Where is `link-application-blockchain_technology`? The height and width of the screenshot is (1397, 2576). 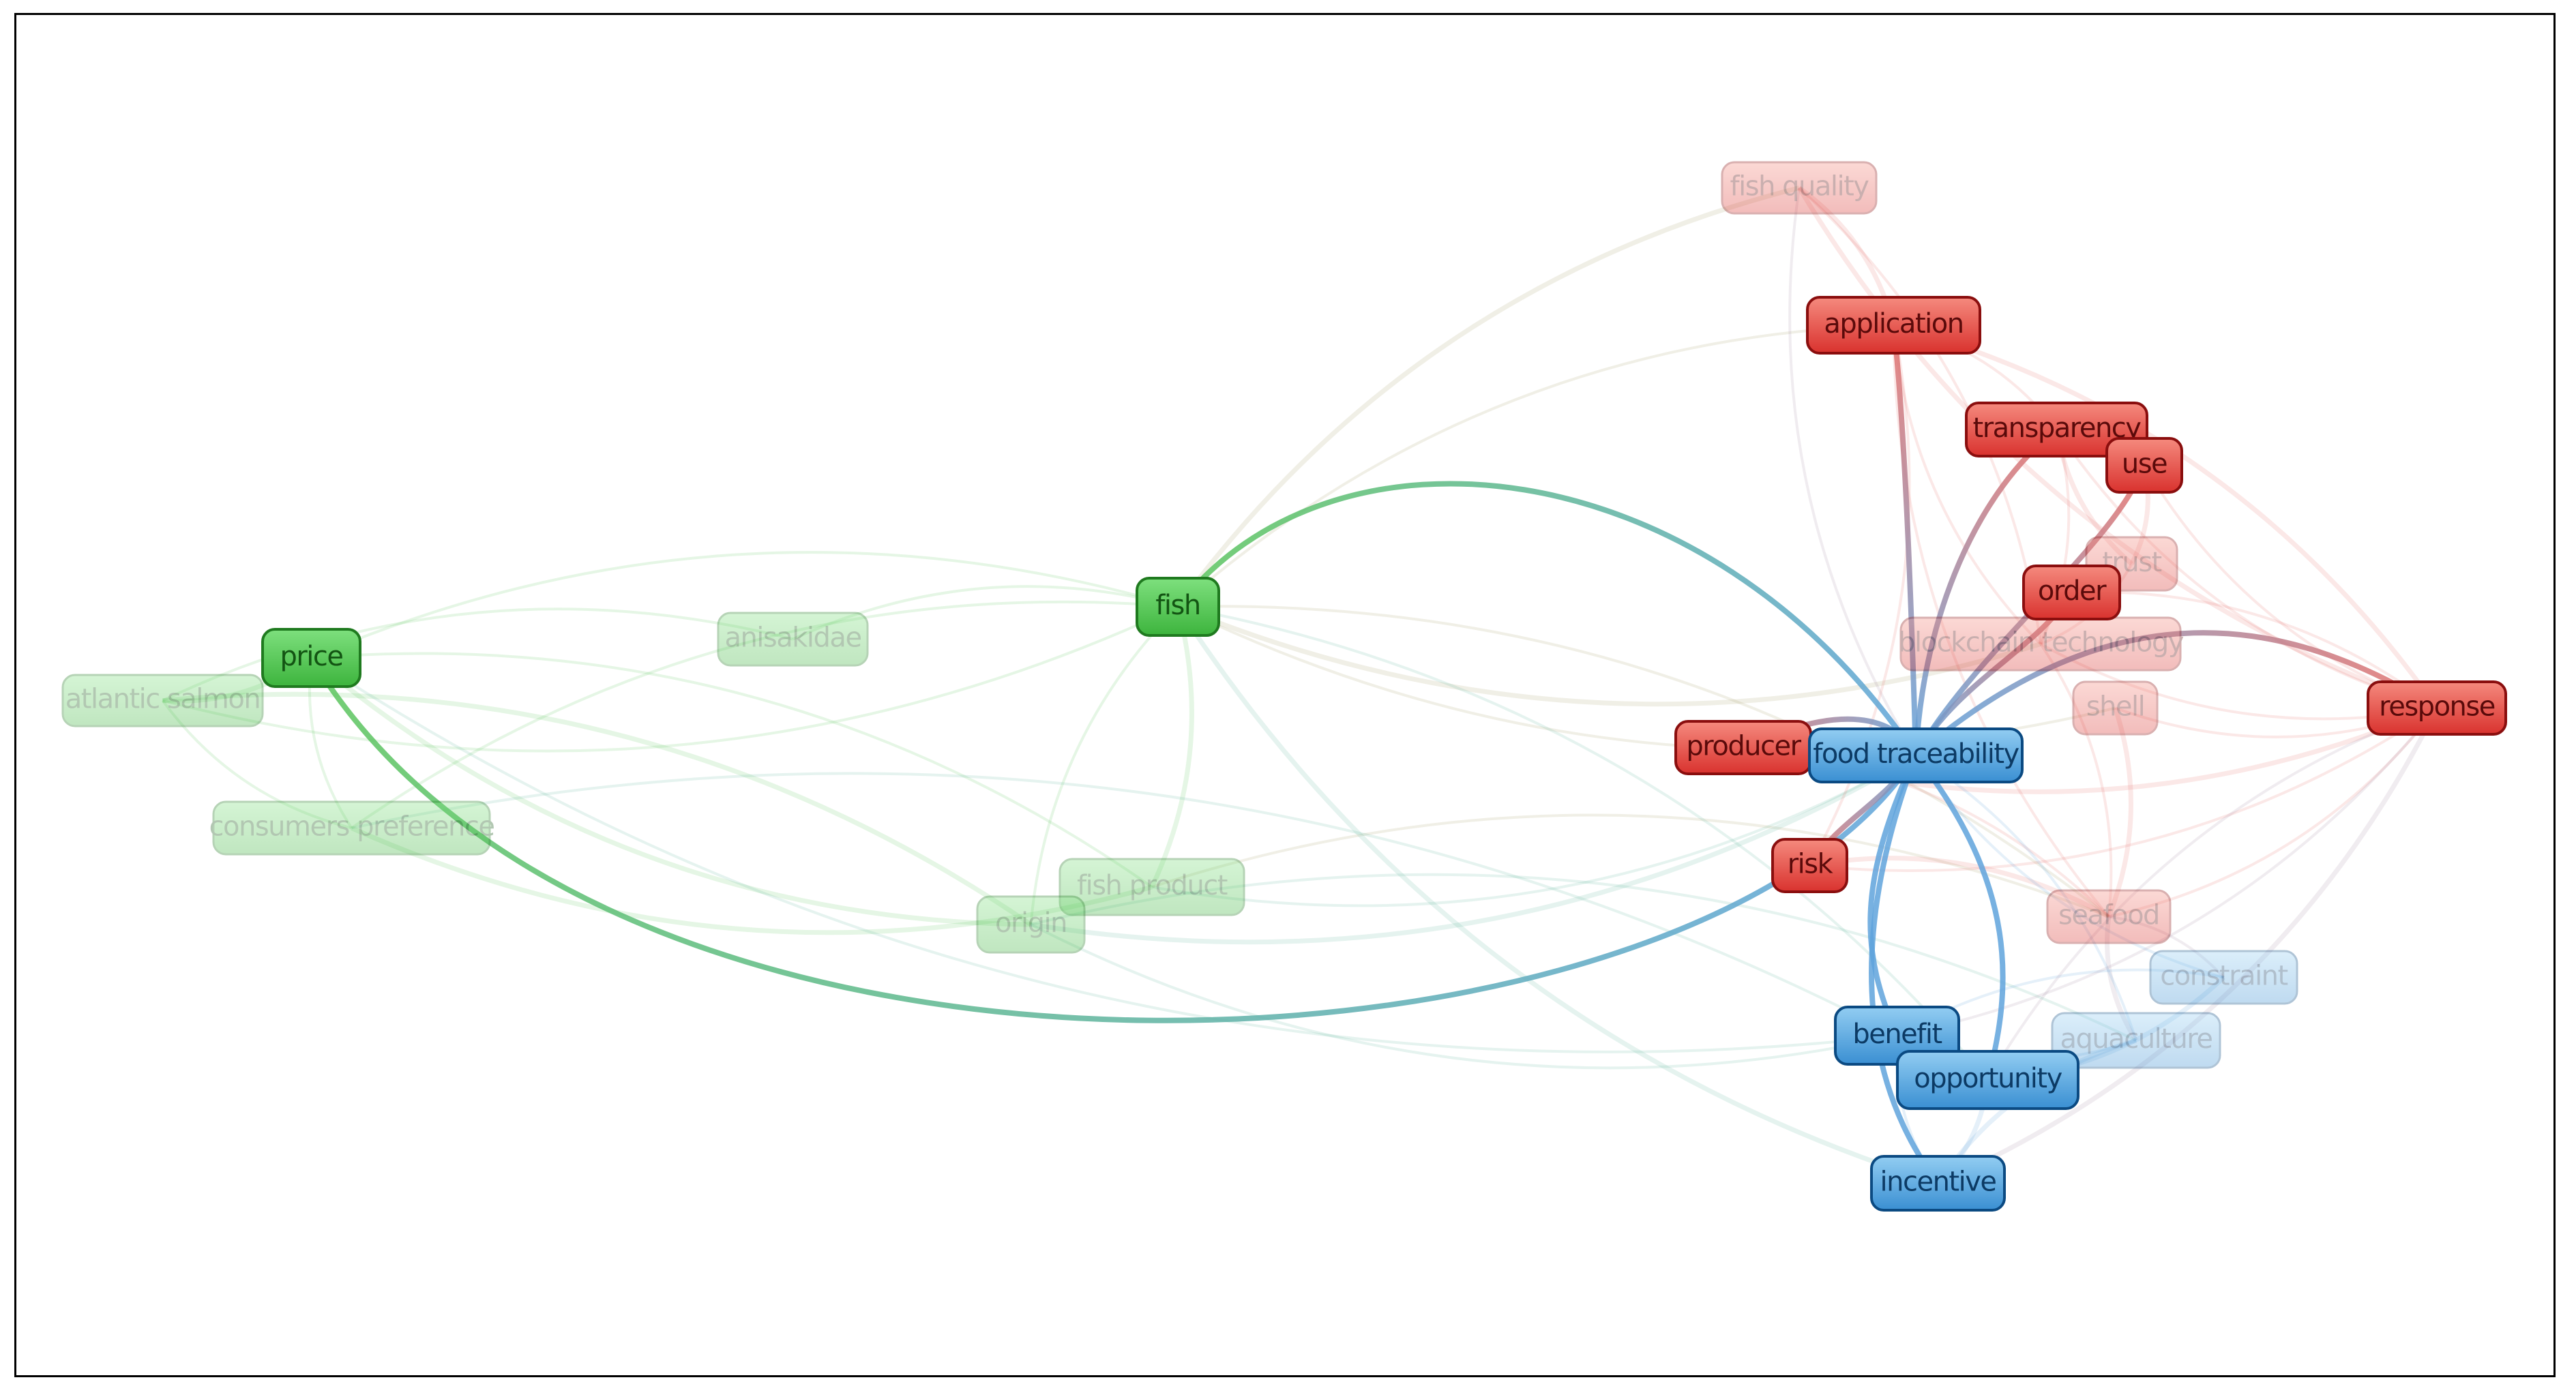 link-application-blockchain_technology is located at coordinates (1967, 485).